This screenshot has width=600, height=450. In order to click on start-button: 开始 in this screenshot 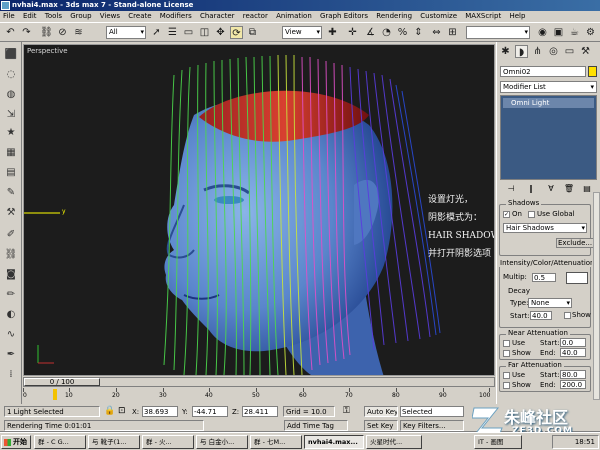, I will do `click(16, 442)`.